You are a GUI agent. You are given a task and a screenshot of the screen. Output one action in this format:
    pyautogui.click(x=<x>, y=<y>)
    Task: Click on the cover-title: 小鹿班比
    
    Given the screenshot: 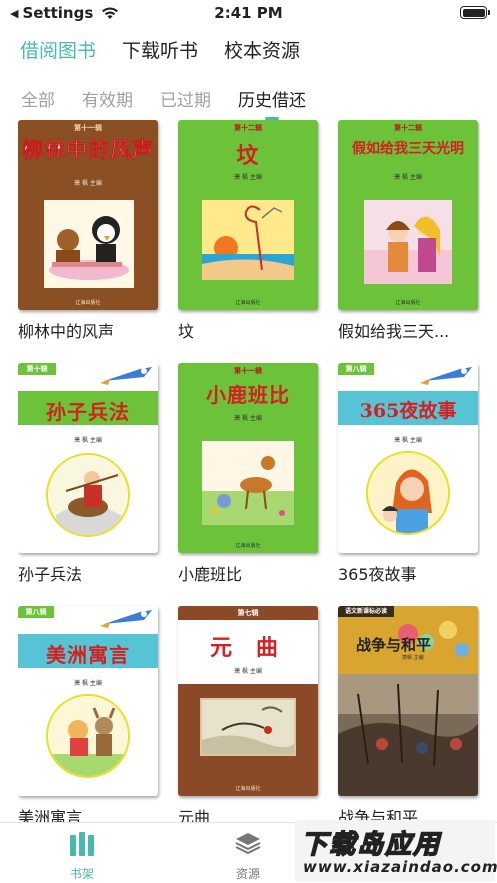 What is the action you would take?
    pyautogui.click(x=248, y=395)
    